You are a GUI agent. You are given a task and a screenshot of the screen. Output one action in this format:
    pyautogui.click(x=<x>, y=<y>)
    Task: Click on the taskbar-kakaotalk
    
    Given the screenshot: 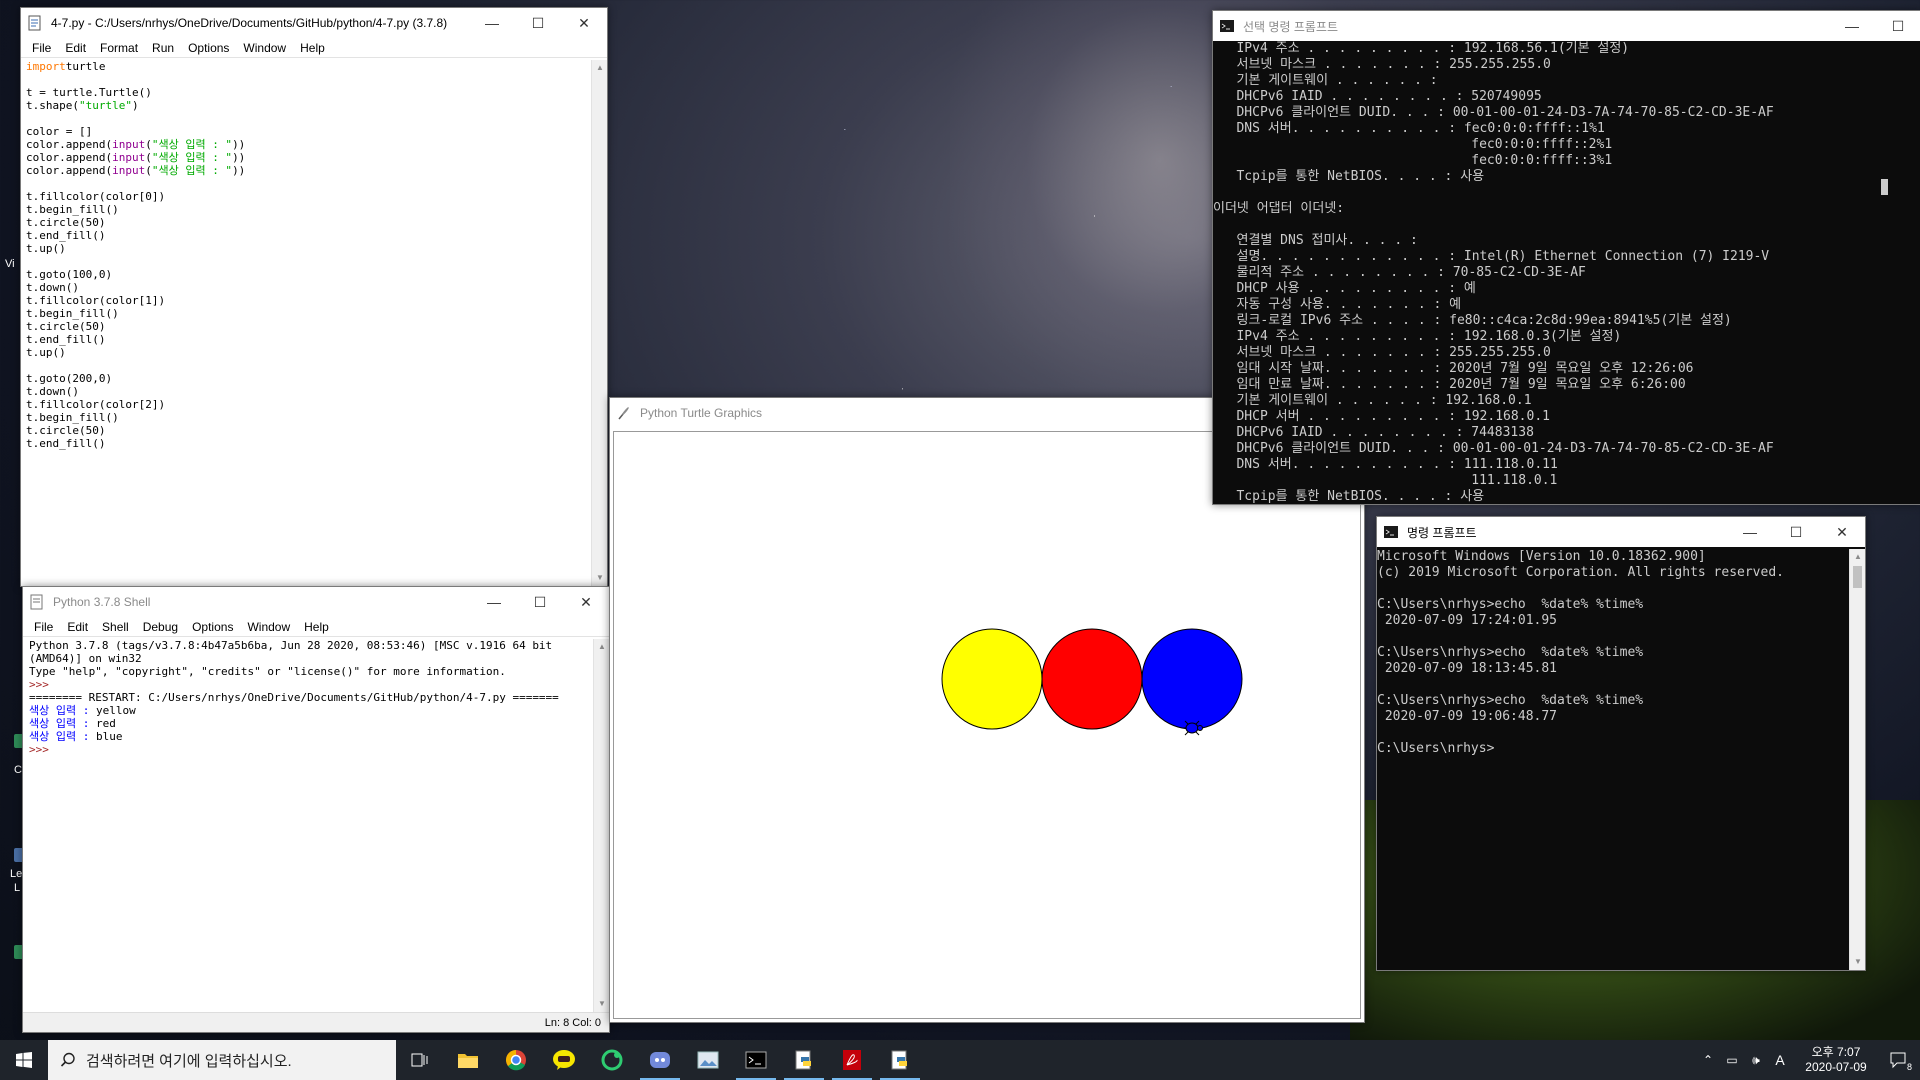 What is the action you would take?
    pyautogui.click(x=564, y=1060)
    